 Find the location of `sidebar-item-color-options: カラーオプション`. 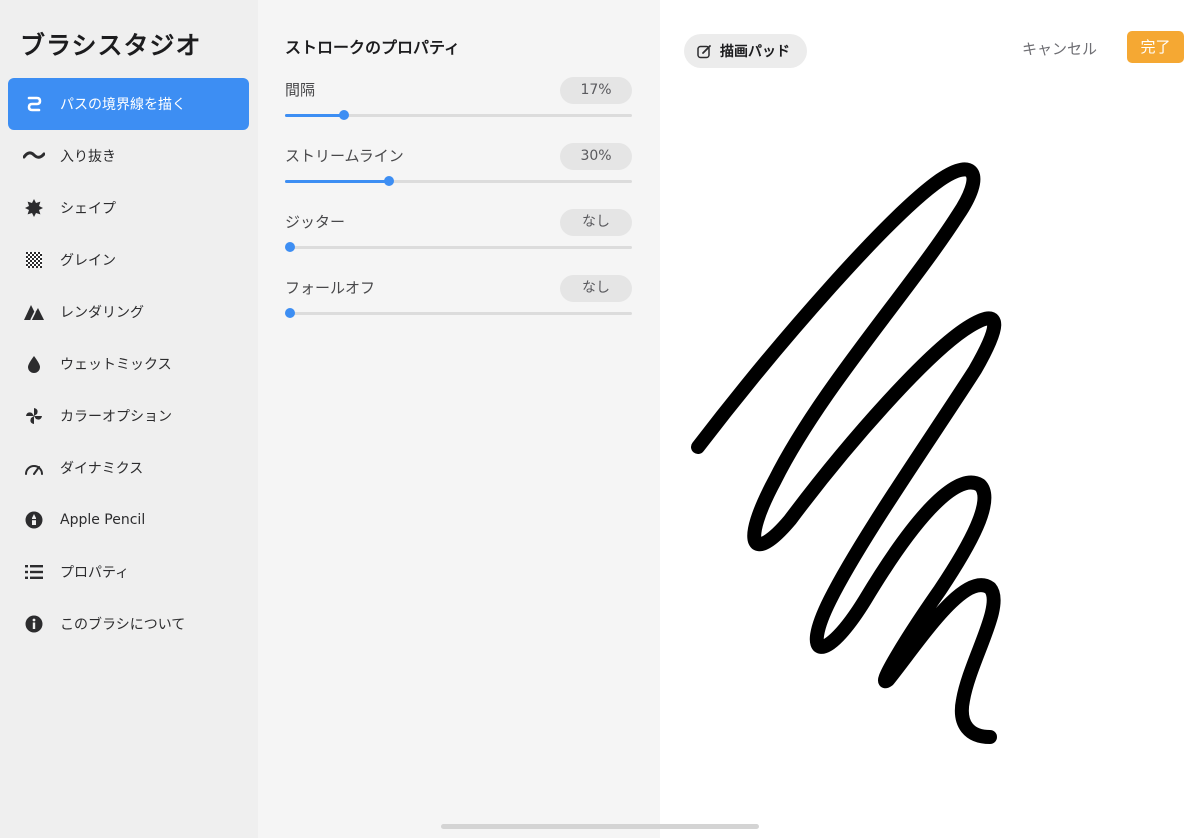

sidebar-item-color-options: カラーオプション is located at coordinates (128, 416).